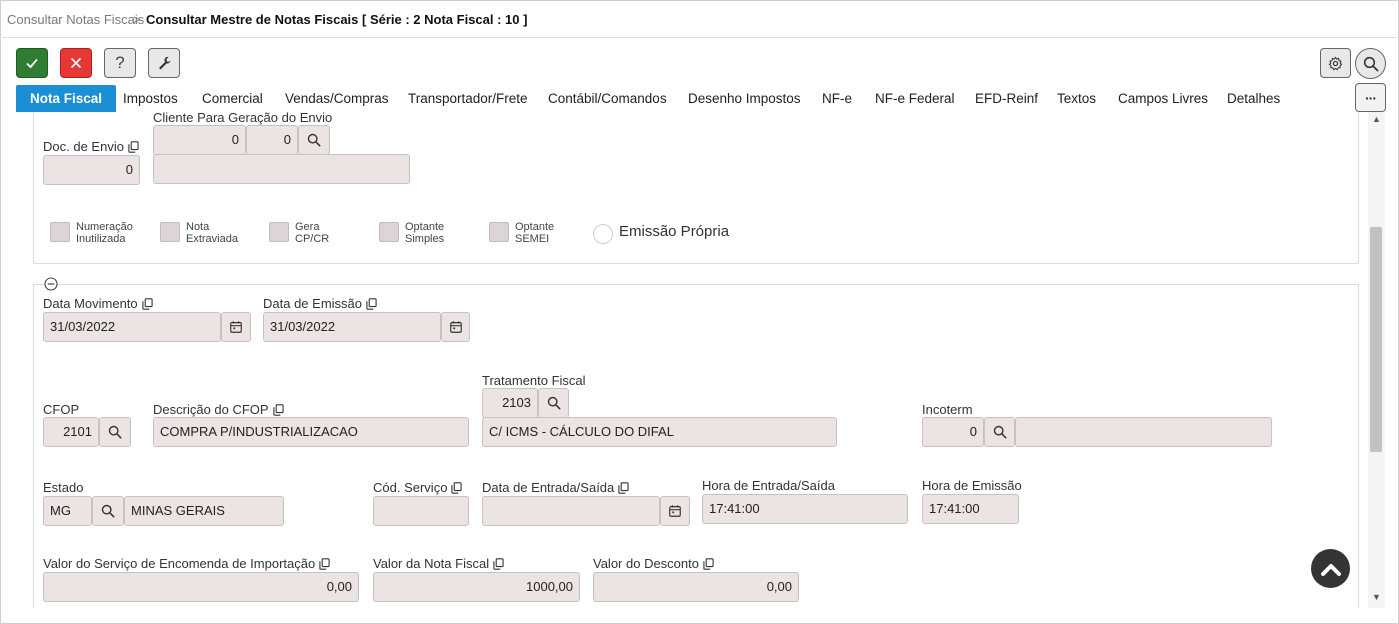 Image resolution: width=1399 pixels, height=624 pixels. I want to click on tab-detalhes: Detalhes, so click(1253, 98).